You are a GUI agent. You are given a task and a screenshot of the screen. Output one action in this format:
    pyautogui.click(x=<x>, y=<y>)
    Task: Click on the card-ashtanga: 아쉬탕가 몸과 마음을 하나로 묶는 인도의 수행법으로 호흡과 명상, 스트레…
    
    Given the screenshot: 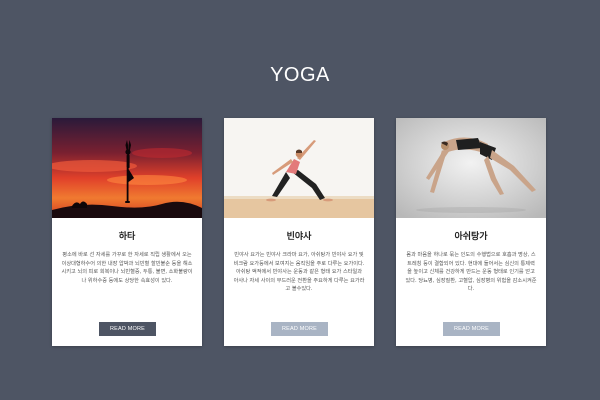 What is the action you would take?
    pyautogui.click(x=471, y=232)
    